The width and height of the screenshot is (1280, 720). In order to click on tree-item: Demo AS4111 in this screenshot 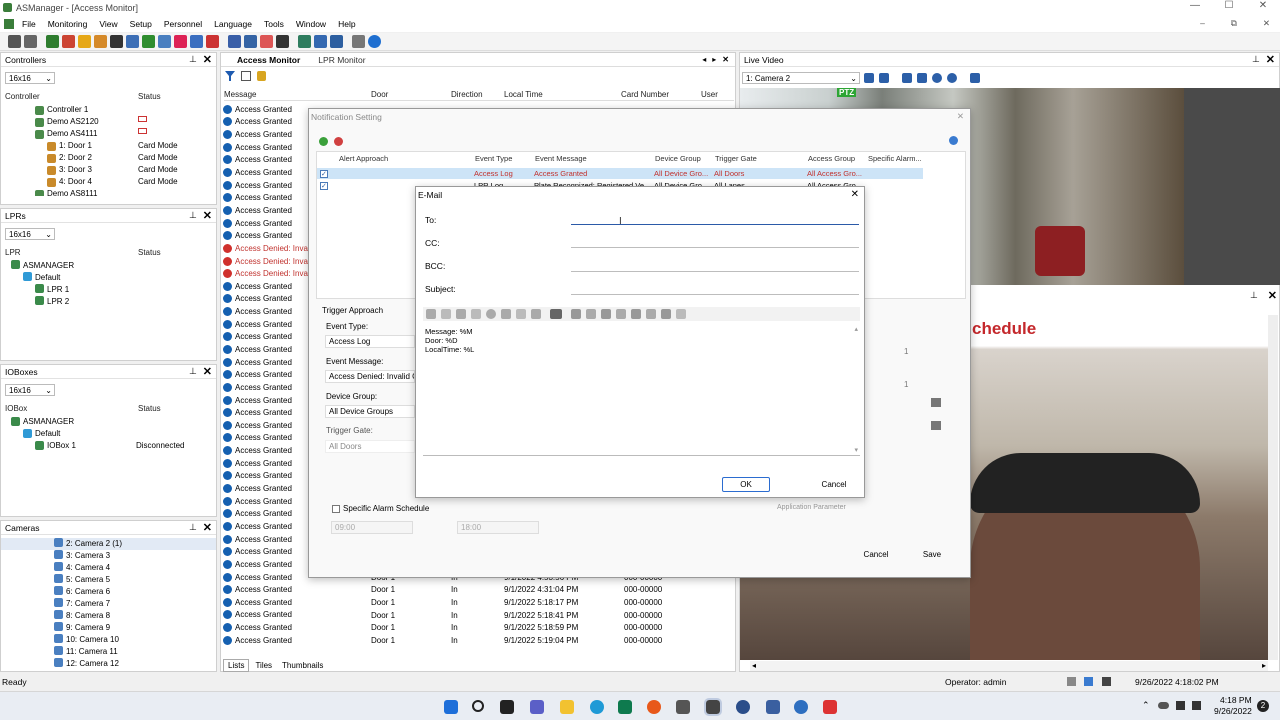, I will do `click(107, 134)`.